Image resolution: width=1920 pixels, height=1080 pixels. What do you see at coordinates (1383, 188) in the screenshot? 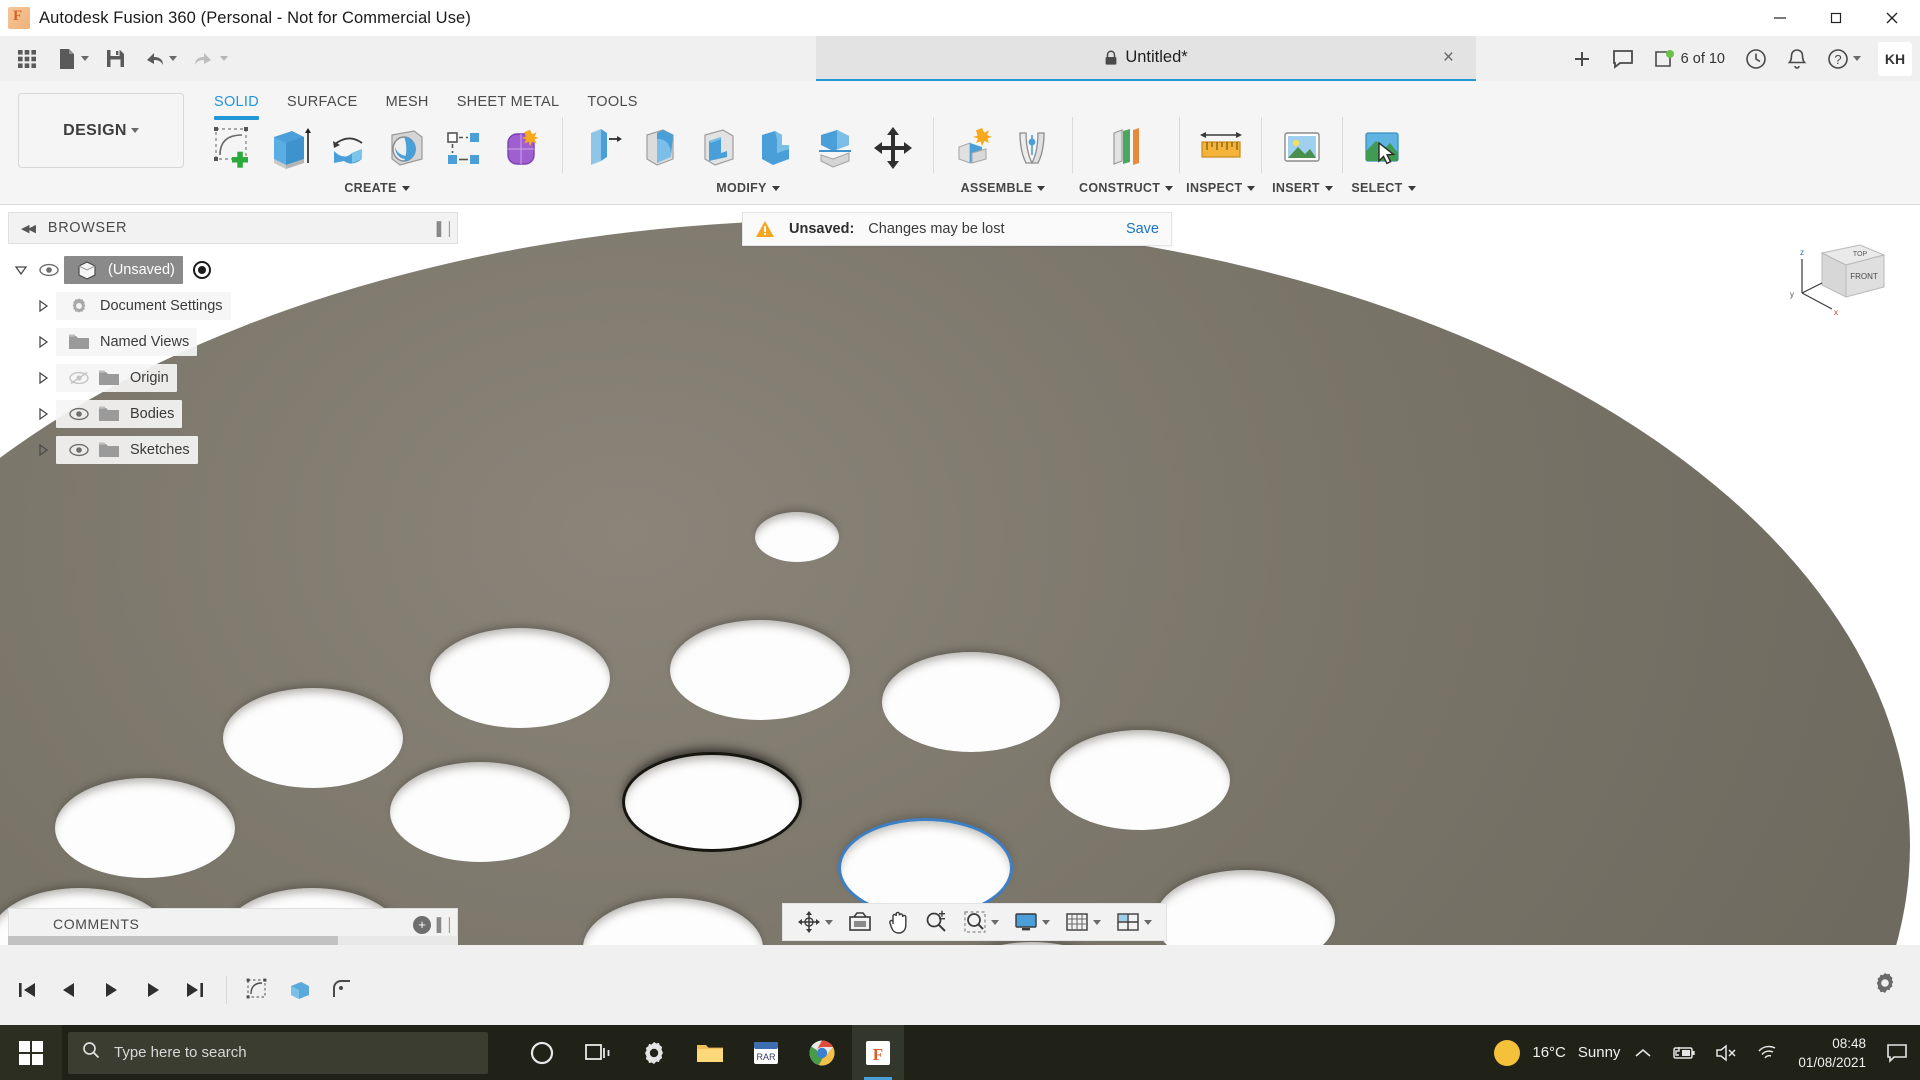
I see `ribbon-group-select-label: SELECT` at bounding box center [1383, 188].